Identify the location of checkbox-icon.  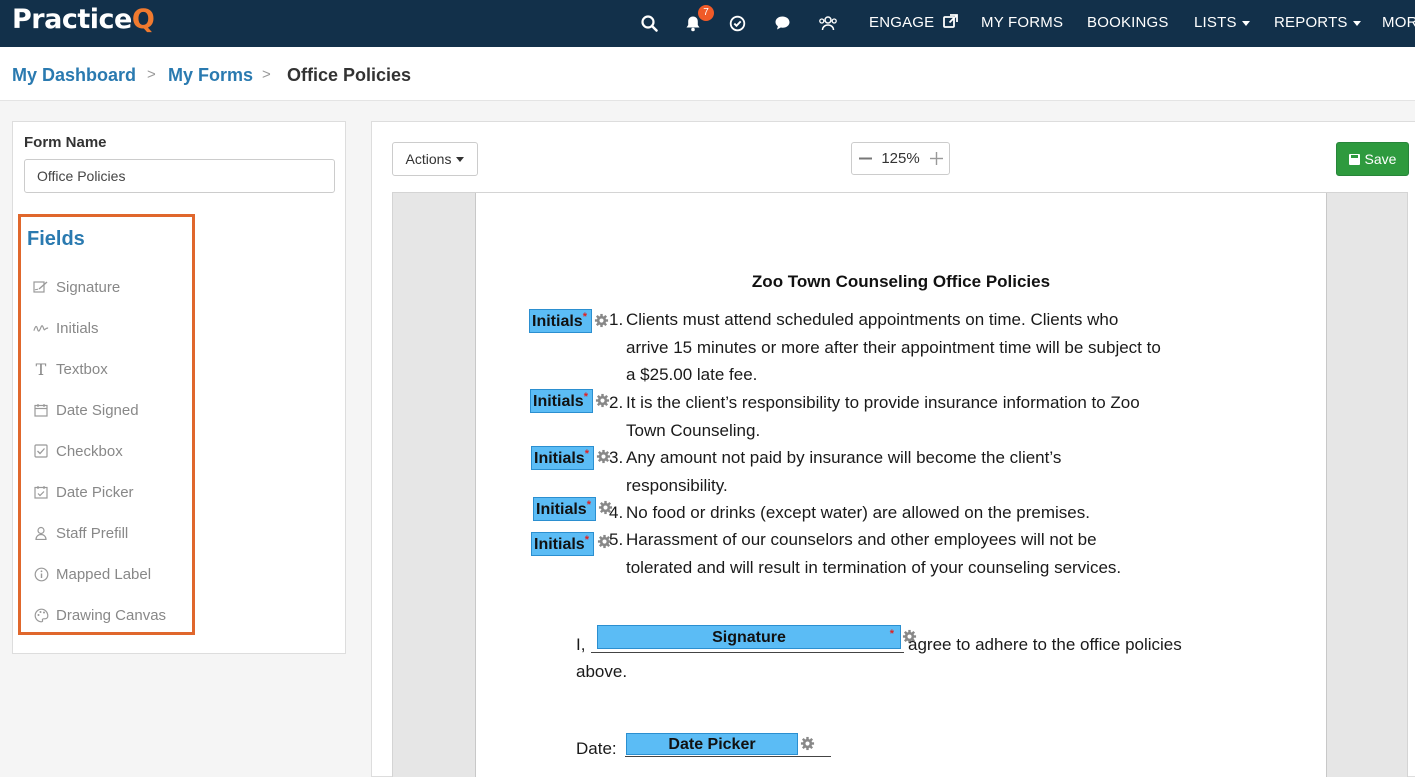
(41, 451).